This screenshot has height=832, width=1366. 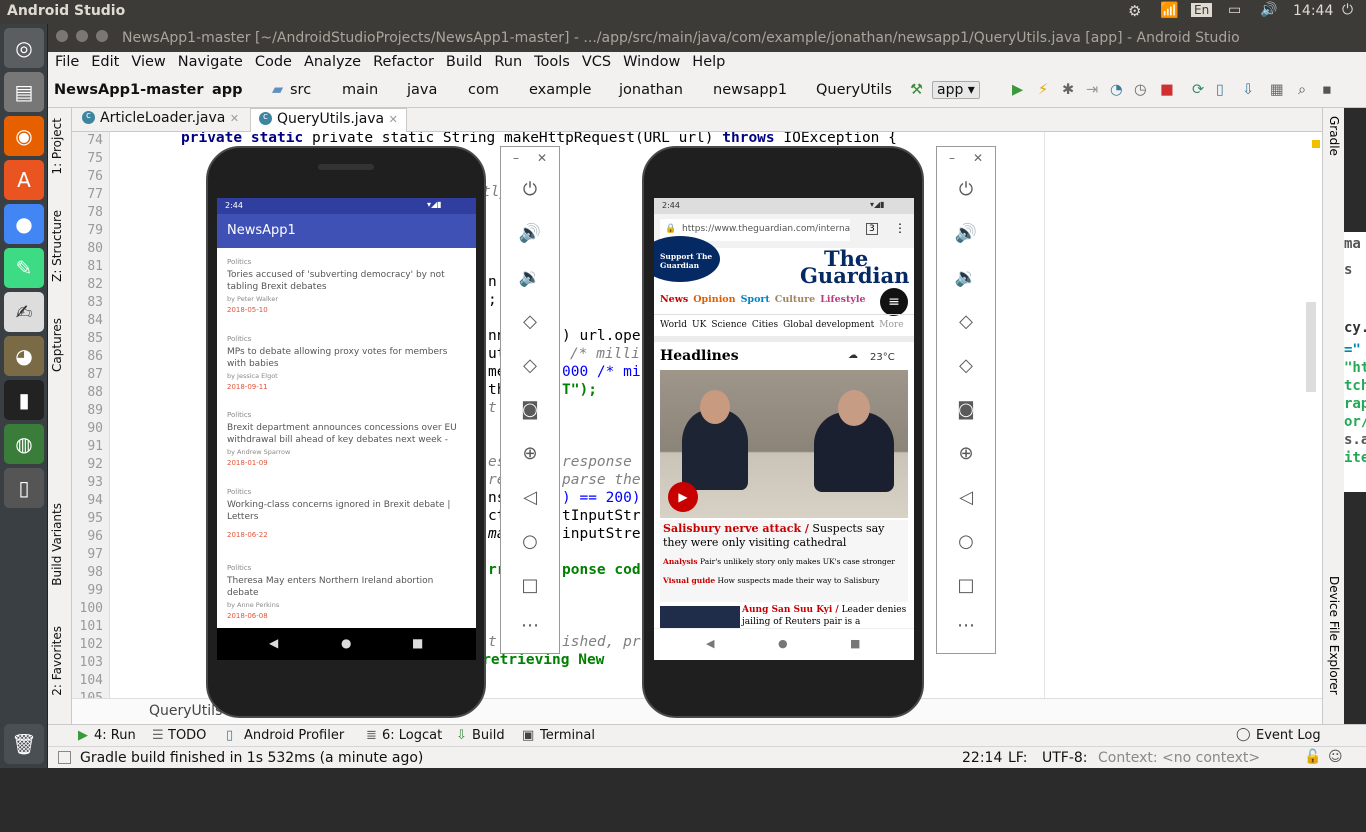 What do you see at coordinates (422, 90) in the screenshot?
I see `breadcrumb-java: java` at bounding box center [422, 90].